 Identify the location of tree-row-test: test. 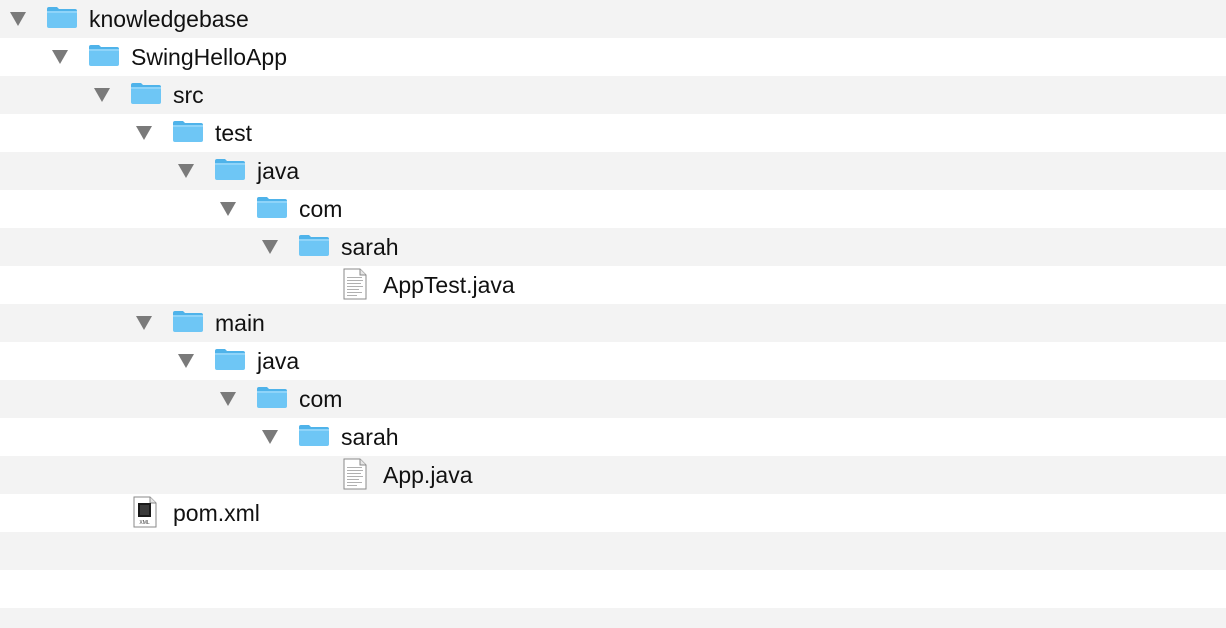
(613, 133).